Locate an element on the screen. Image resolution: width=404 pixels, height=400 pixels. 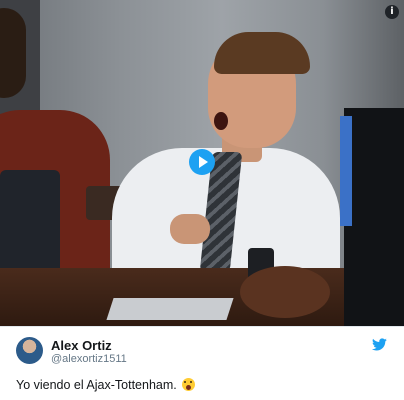
video-frame-football is located at coordinates (285, 292).